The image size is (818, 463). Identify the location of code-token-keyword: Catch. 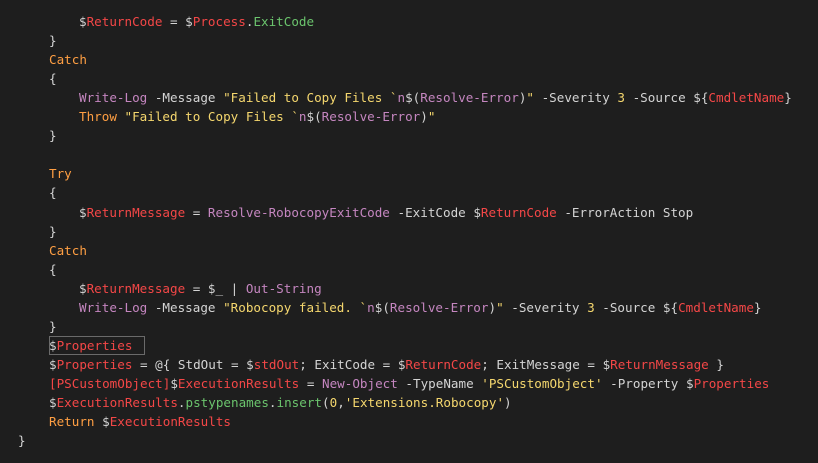
(68, 250).